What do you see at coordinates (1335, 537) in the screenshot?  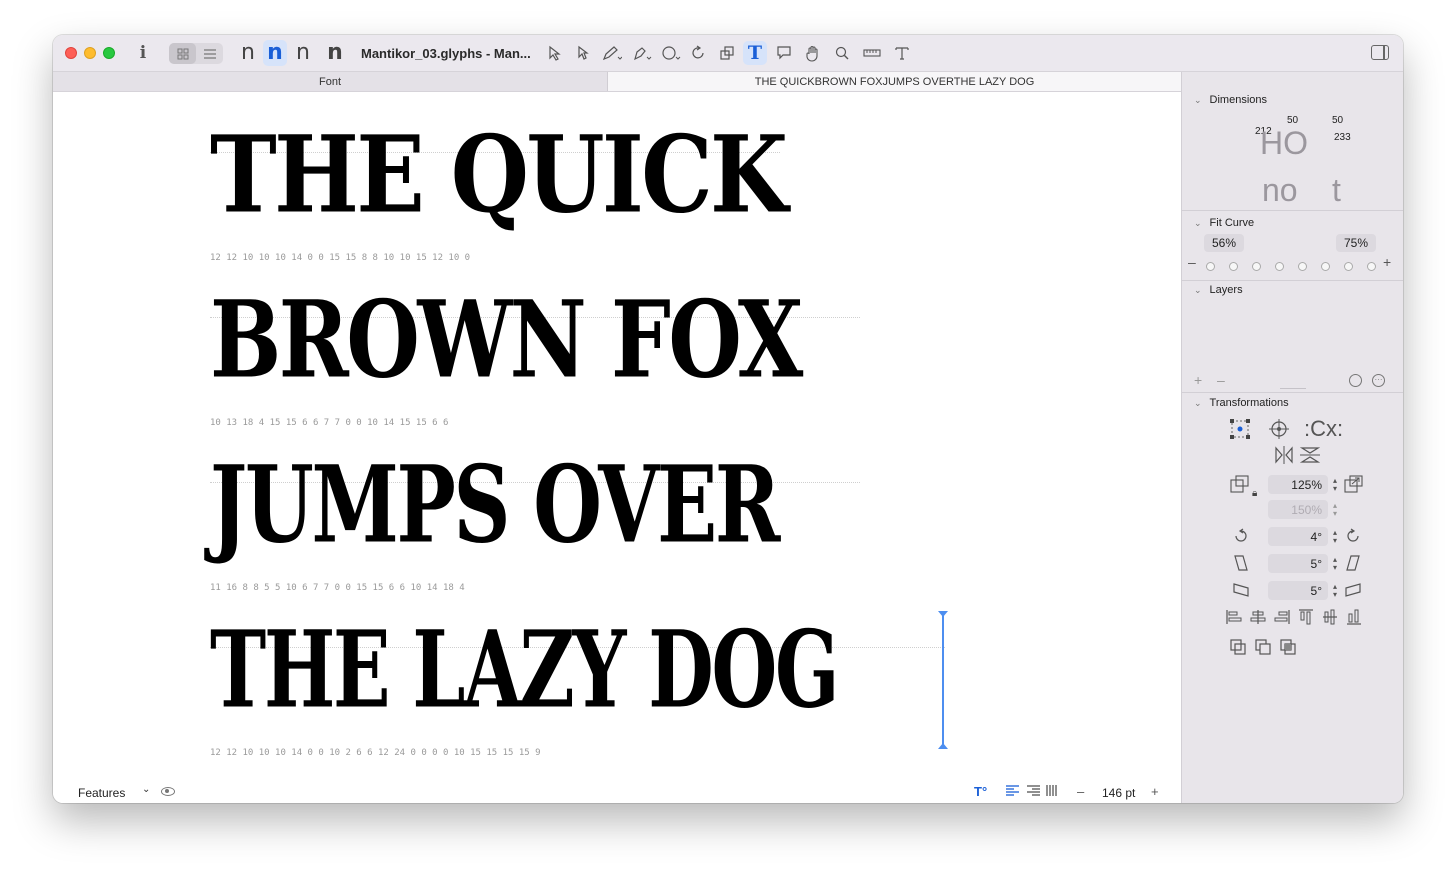 I see `rotate-stepper: ▴ ▾` at bounding box center [1335, 537].